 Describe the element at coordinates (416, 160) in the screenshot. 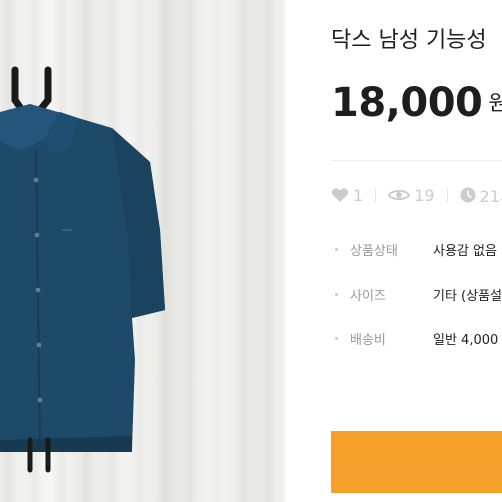

I see `divider` at that location.